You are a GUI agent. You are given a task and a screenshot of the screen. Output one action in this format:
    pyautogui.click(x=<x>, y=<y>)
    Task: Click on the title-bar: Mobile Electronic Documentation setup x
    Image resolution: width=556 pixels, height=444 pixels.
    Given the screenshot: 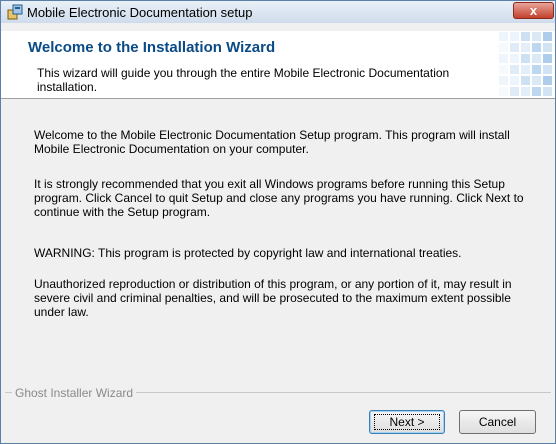 What is the action you would take?
    pyautogui.click(x=278, y=12)
    